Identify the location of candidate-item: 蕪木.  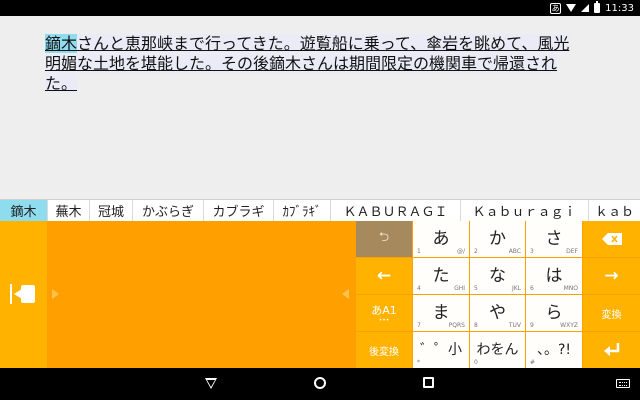
(69, 210).